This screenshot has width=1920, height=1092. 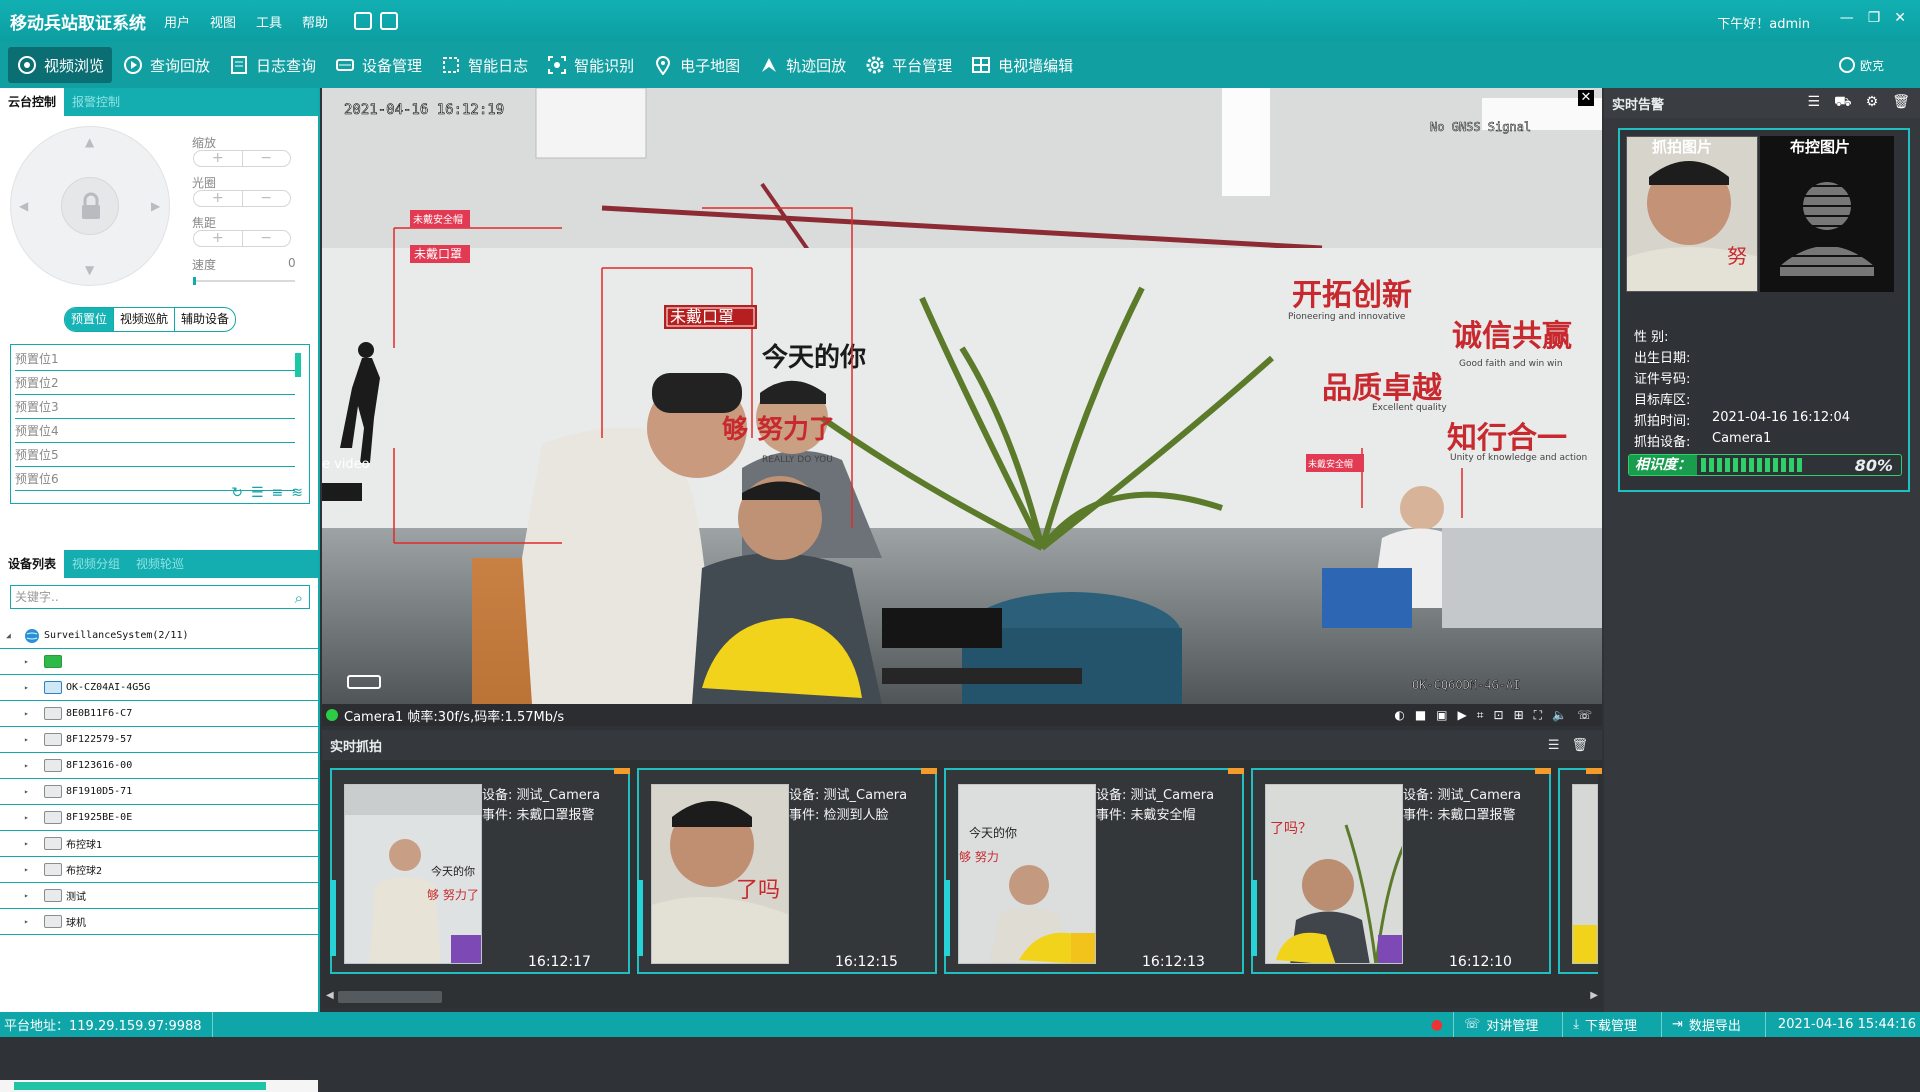 I want to click on fullscreen-icon, so click(x=363, y=21).